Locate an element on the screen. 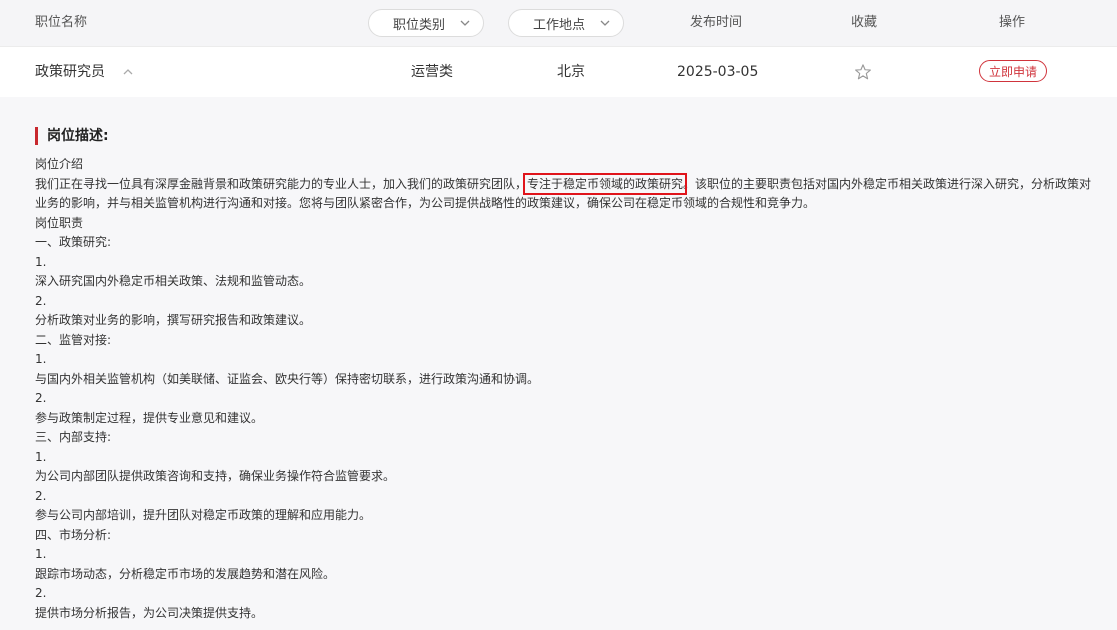  header-publish-date: 发布时间 is located at coordinates (716, 22).